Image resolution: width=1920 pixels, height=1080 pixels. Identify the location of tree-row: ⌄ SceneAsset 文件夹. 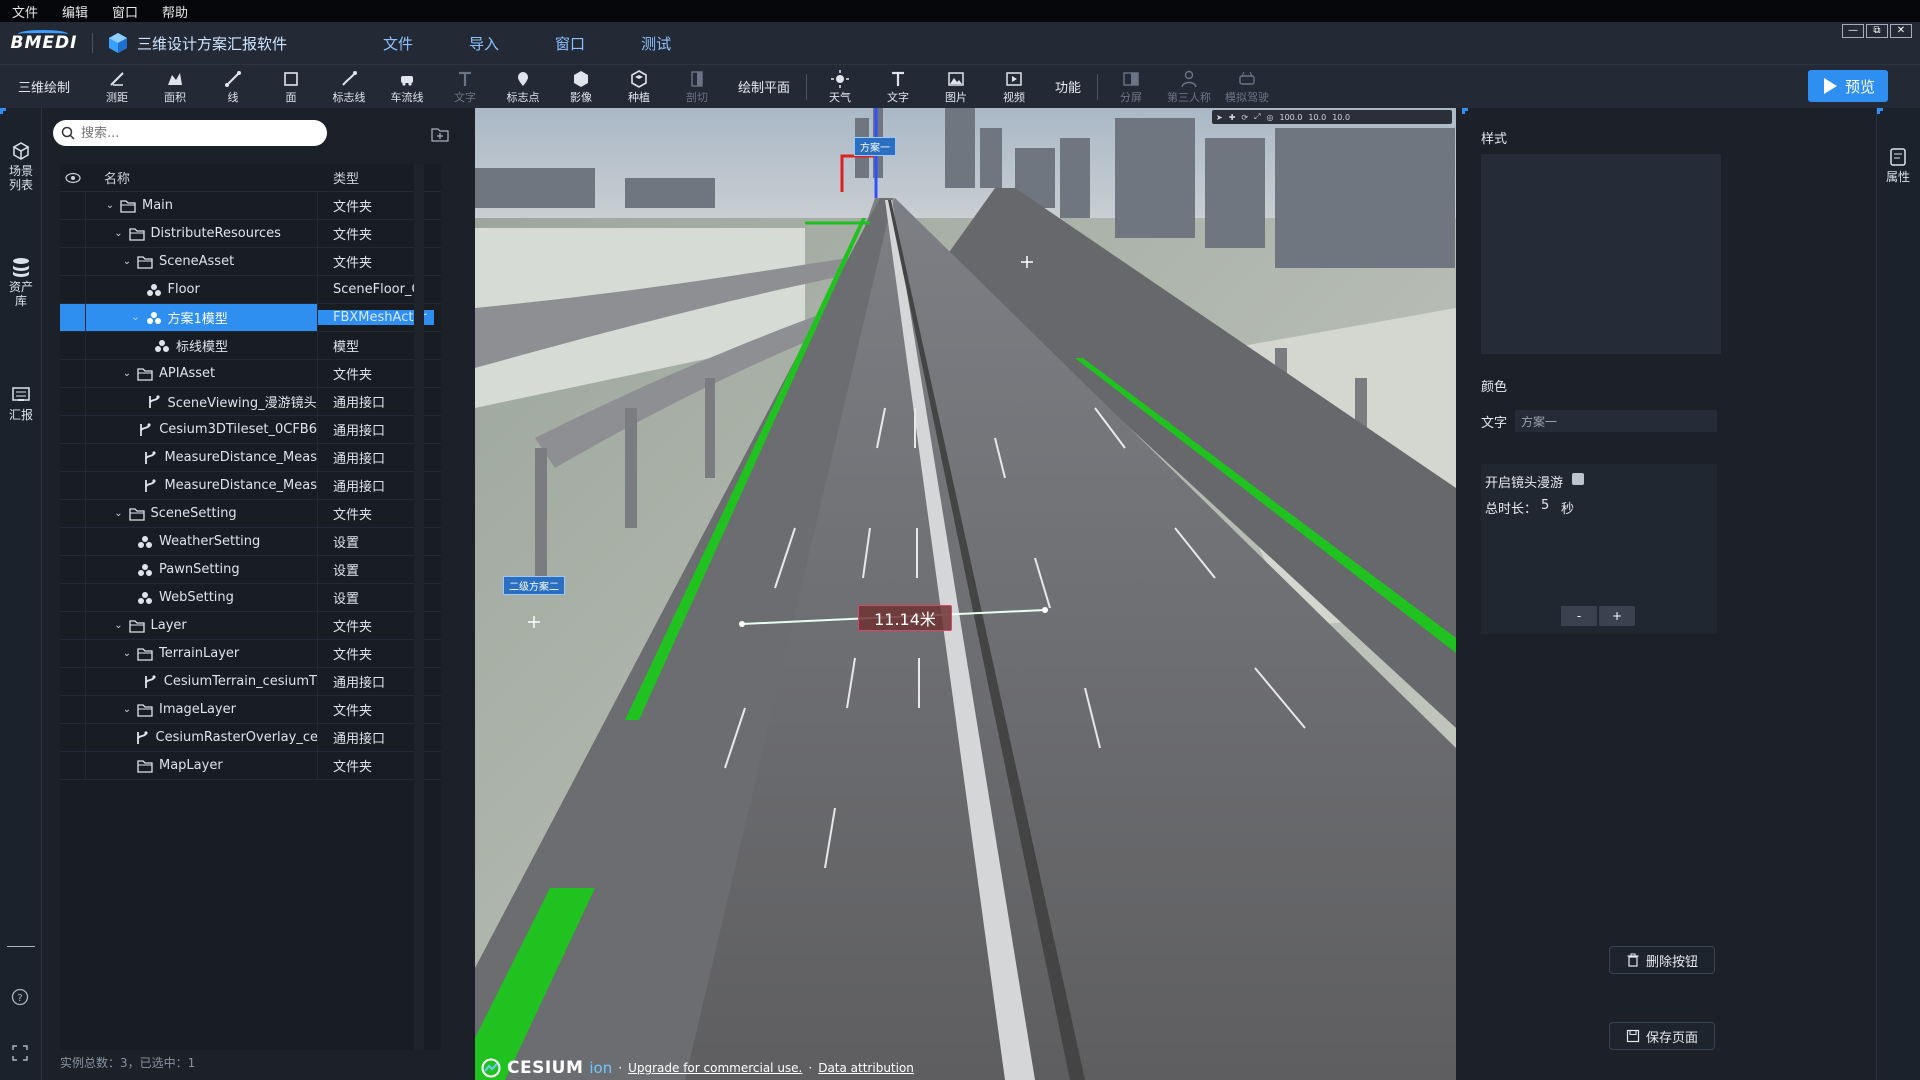
(250, 262).